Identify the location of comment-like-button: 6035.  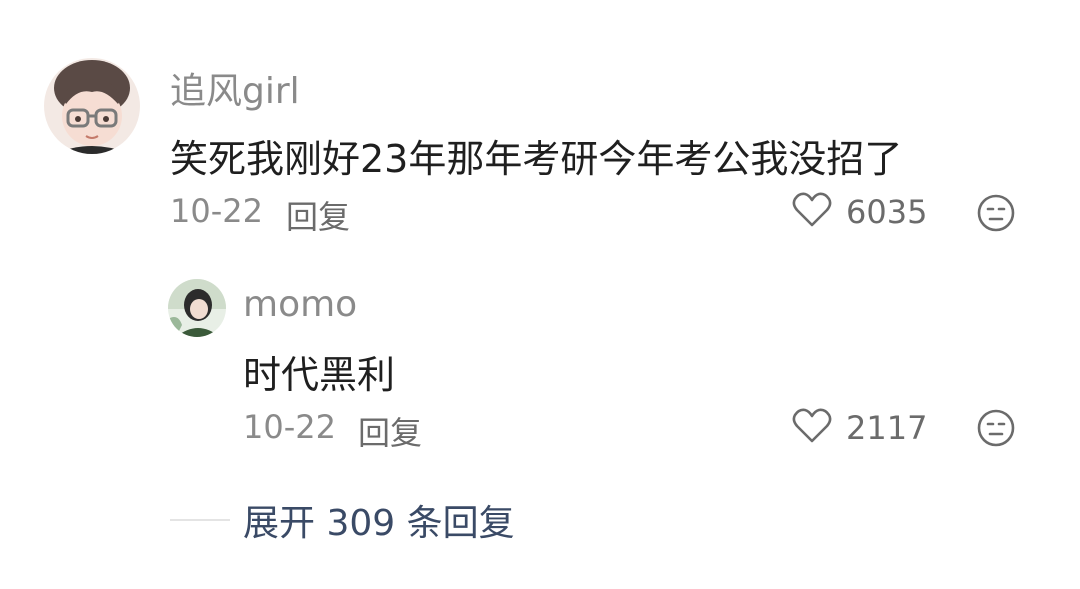
(859, 212).